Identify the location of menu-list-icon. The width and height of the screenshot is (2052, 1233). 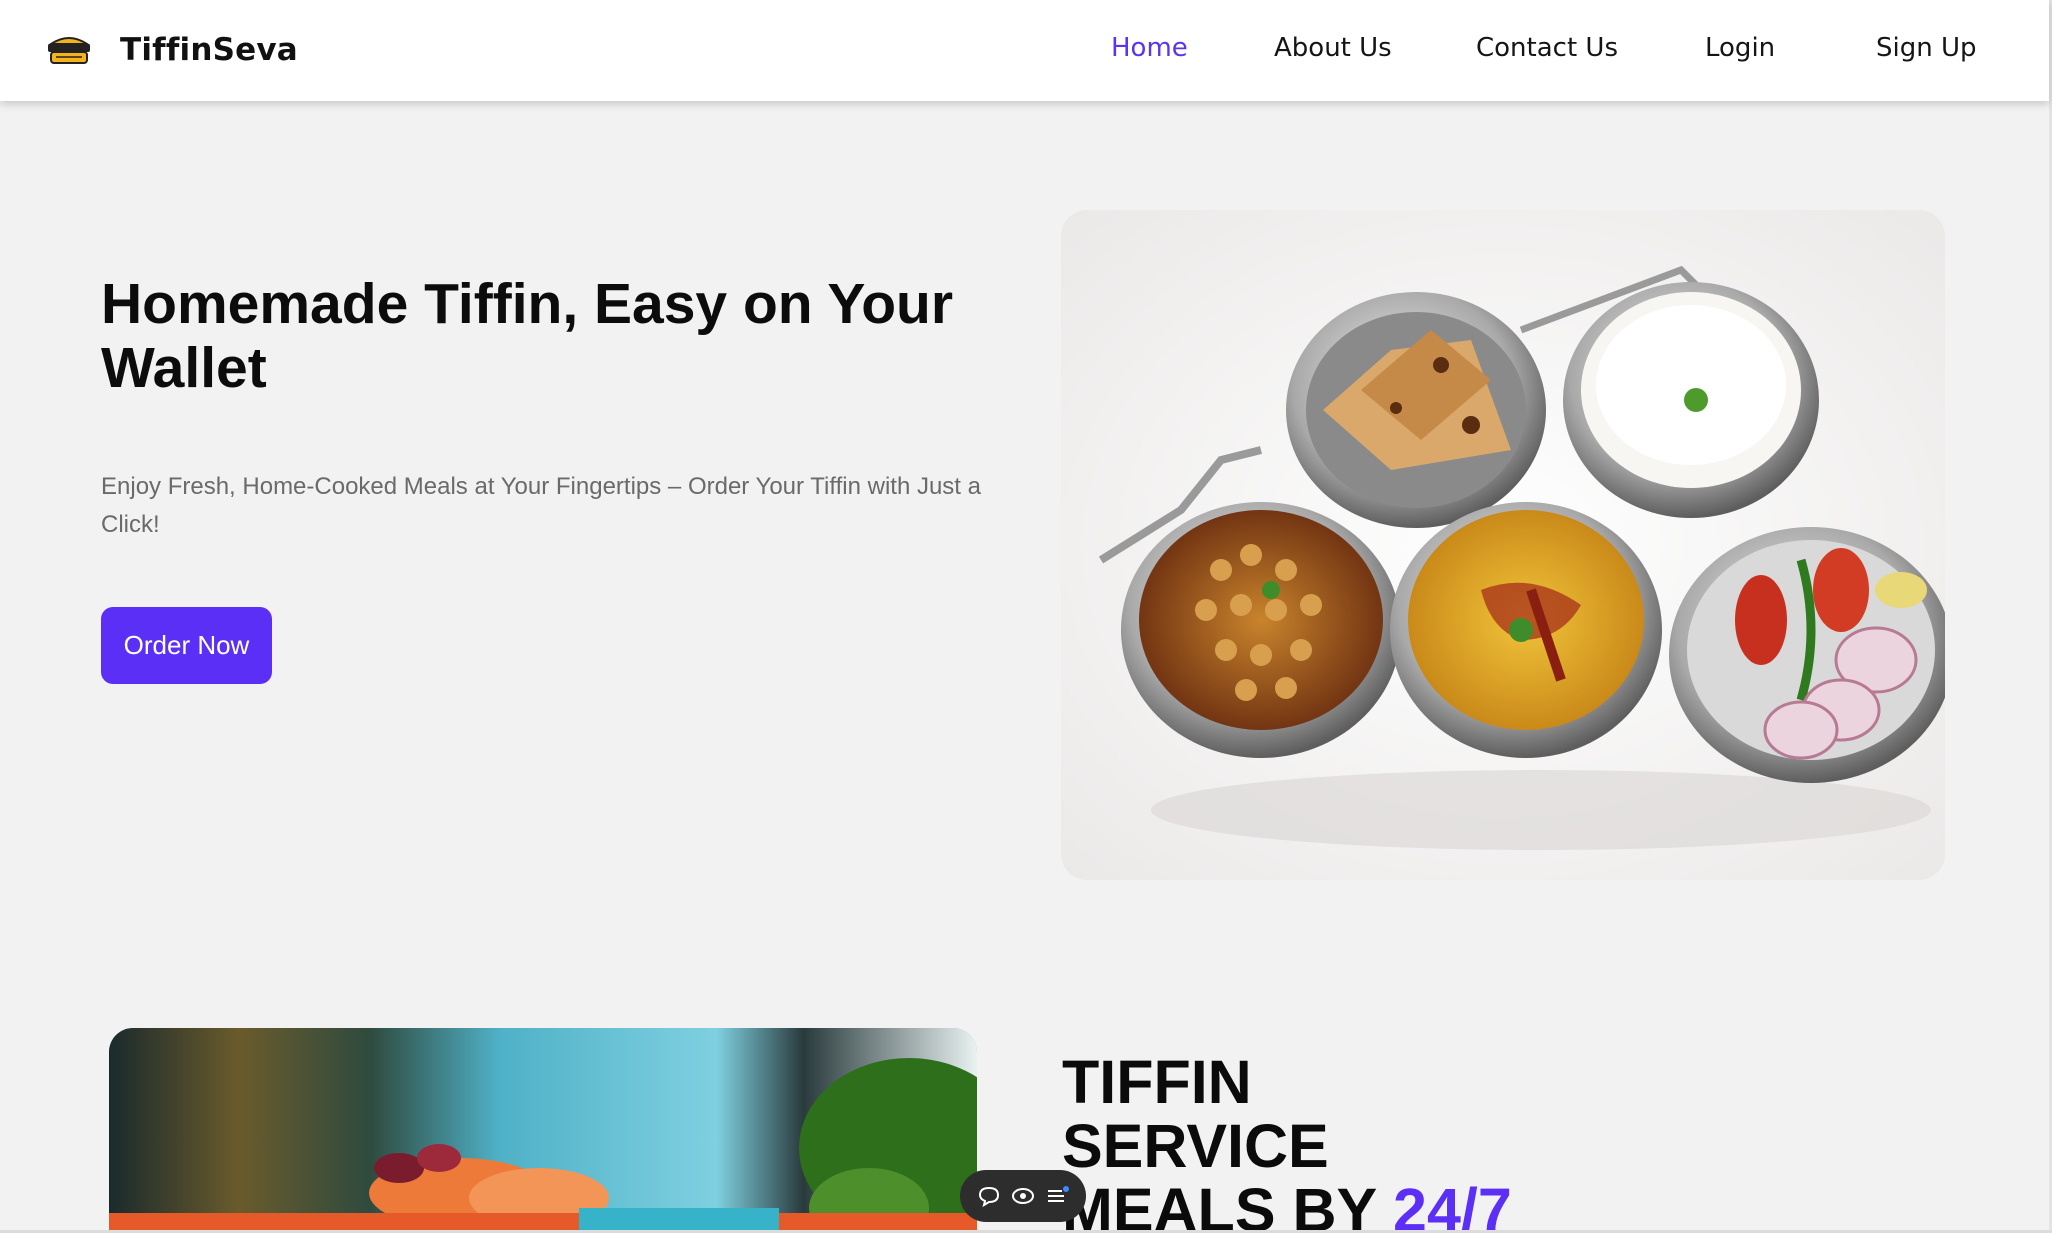
(1057, 1196).